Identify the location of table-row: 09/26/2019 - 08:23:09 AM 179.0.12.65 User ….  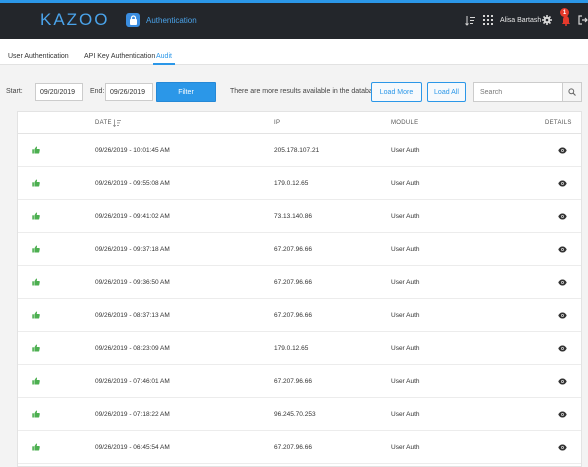
(299, 348).